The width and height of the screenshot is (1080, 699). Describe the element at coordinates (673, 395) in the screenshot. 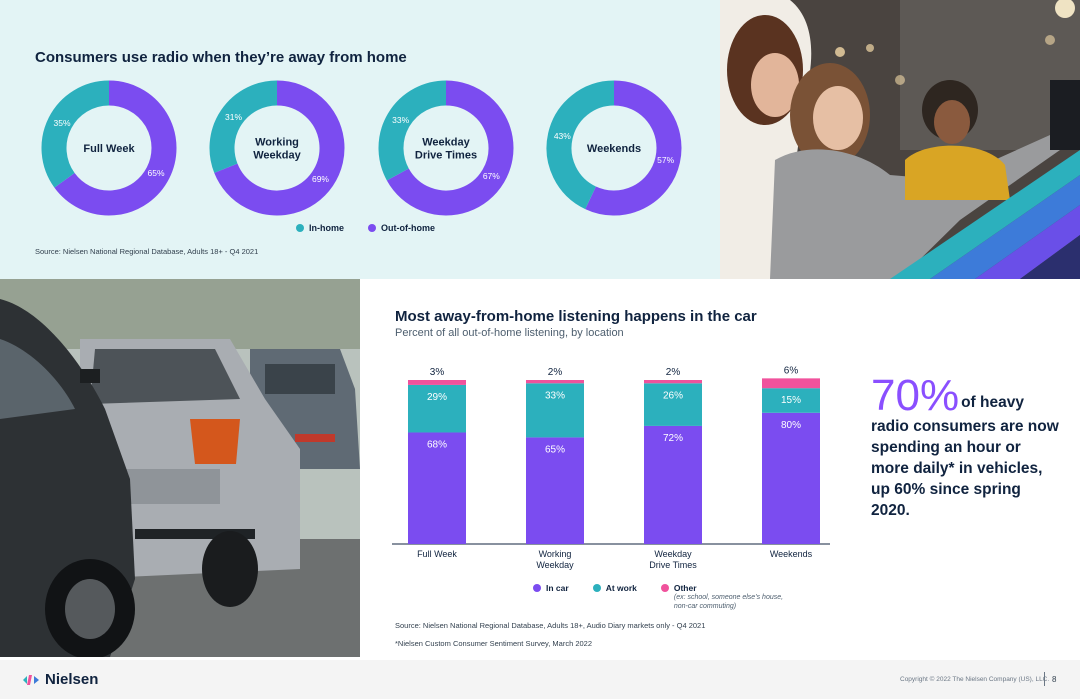

I see `bar-value-at-work: 26%` at that location.